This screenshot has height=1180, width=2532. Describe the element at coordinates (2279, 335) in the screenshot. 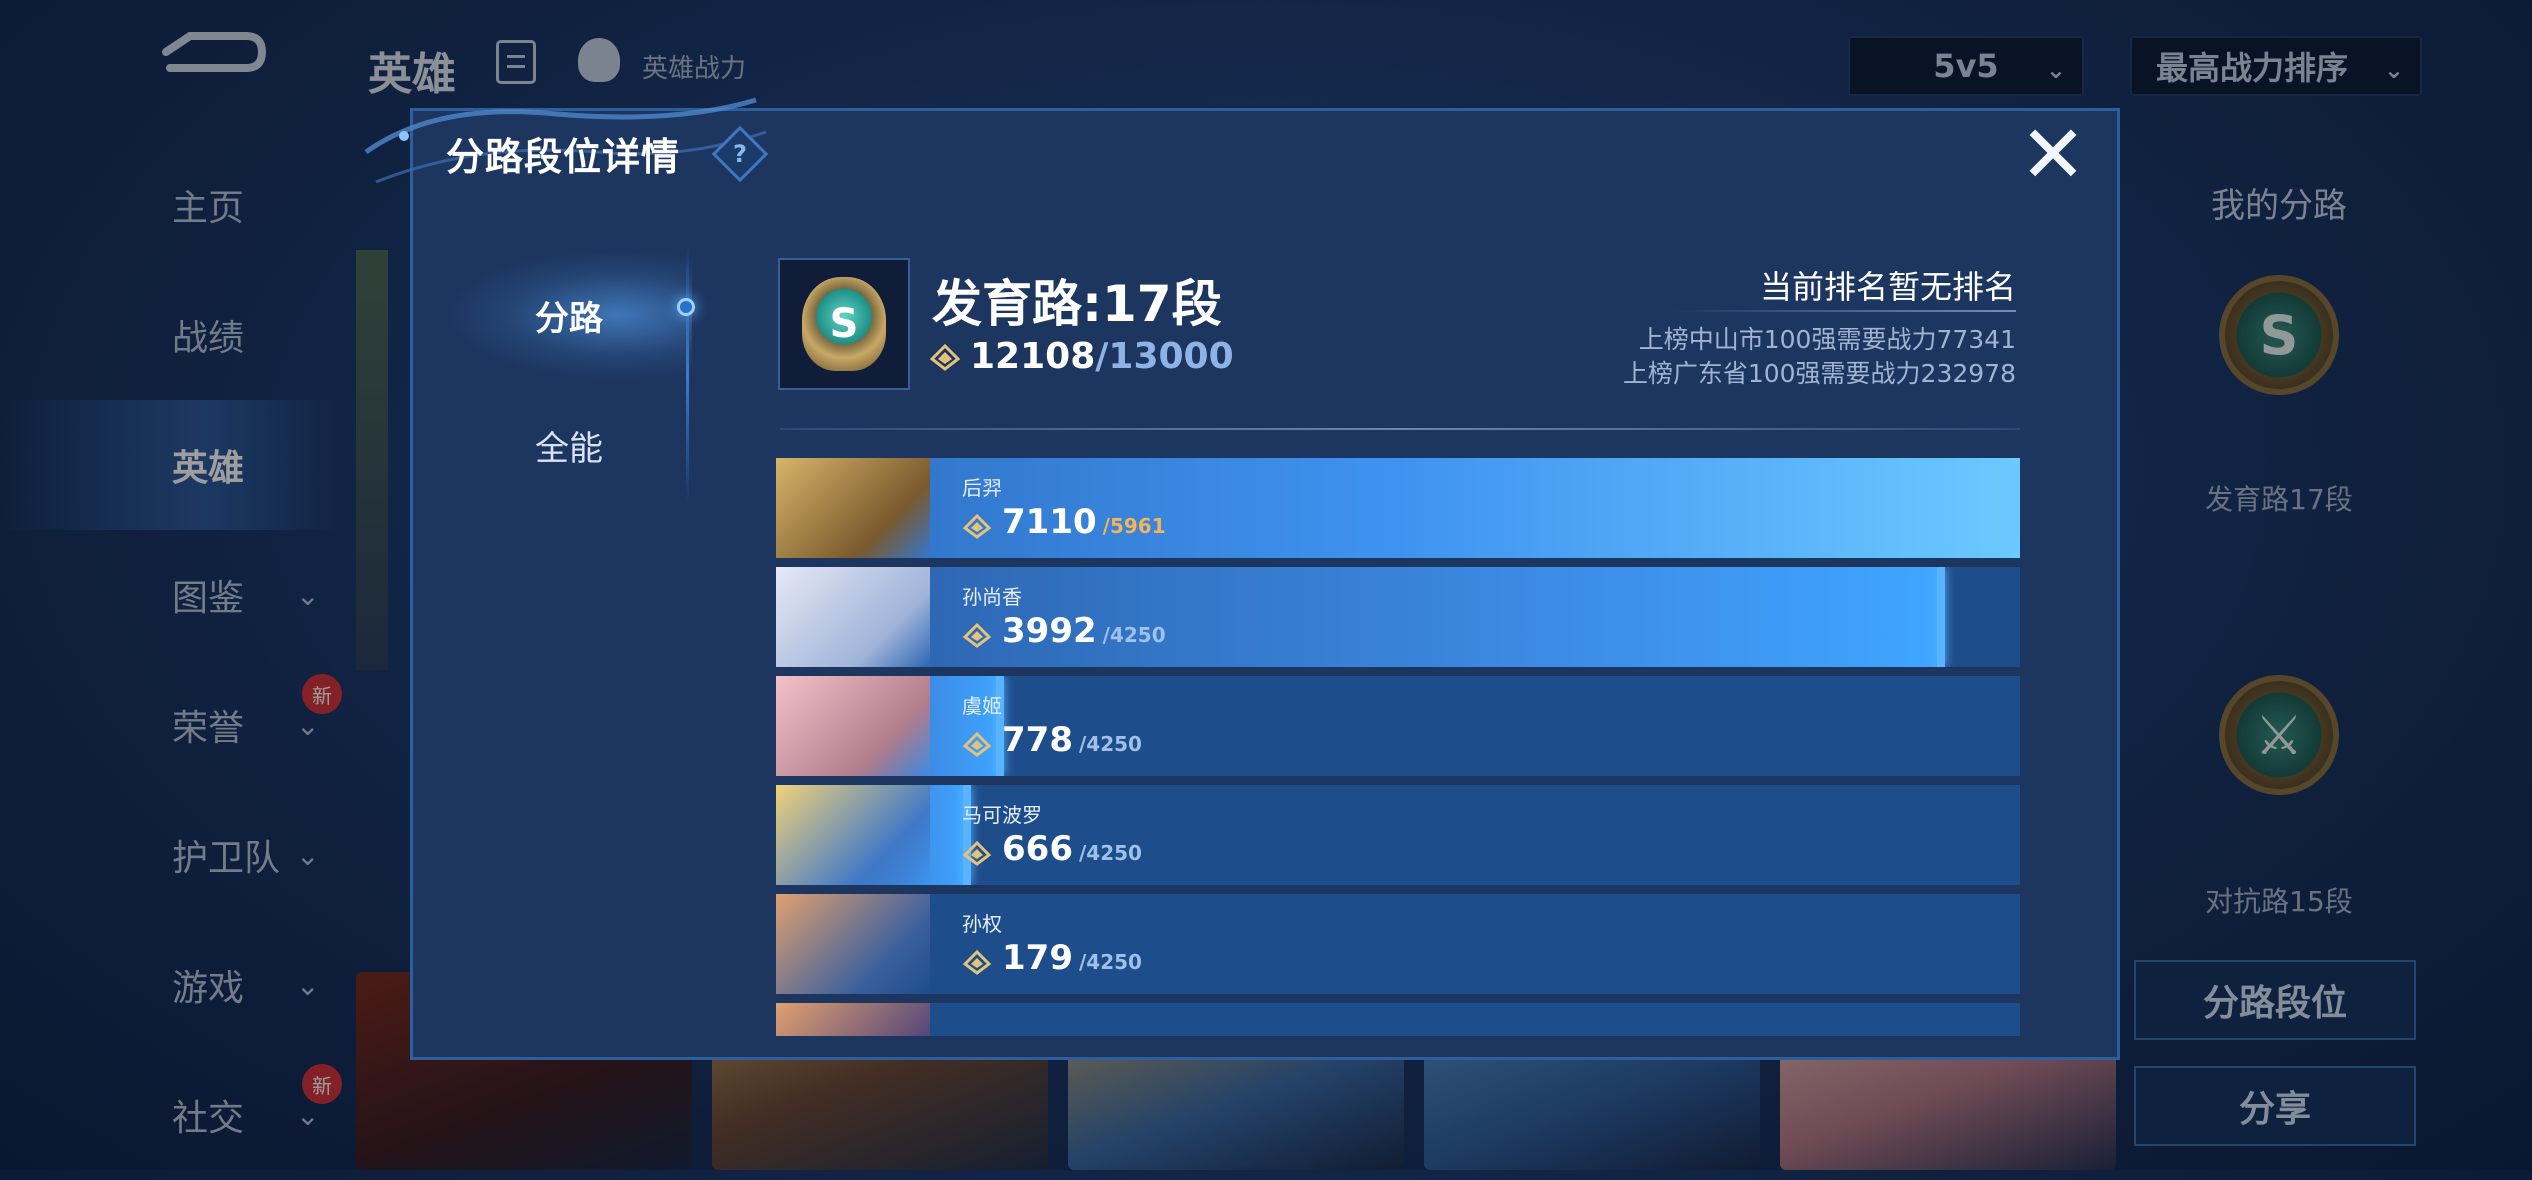

I see `lane-emblem-card: S` at that location.